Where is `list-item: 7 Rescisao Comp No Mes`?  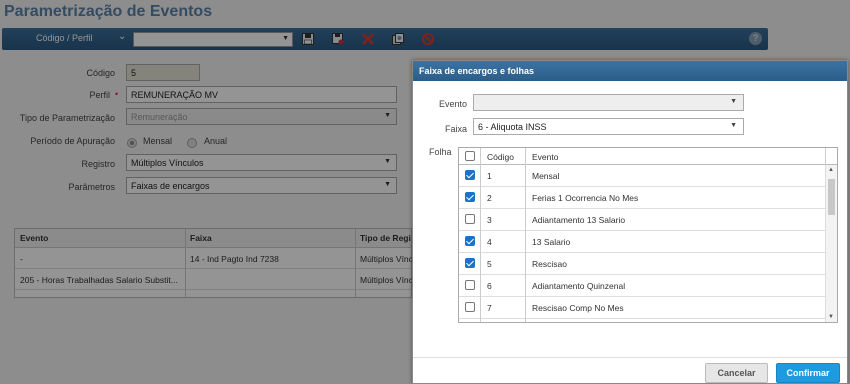 list-item: 7 Rescisao Comp No Mes is located at coordinates (642, 308).